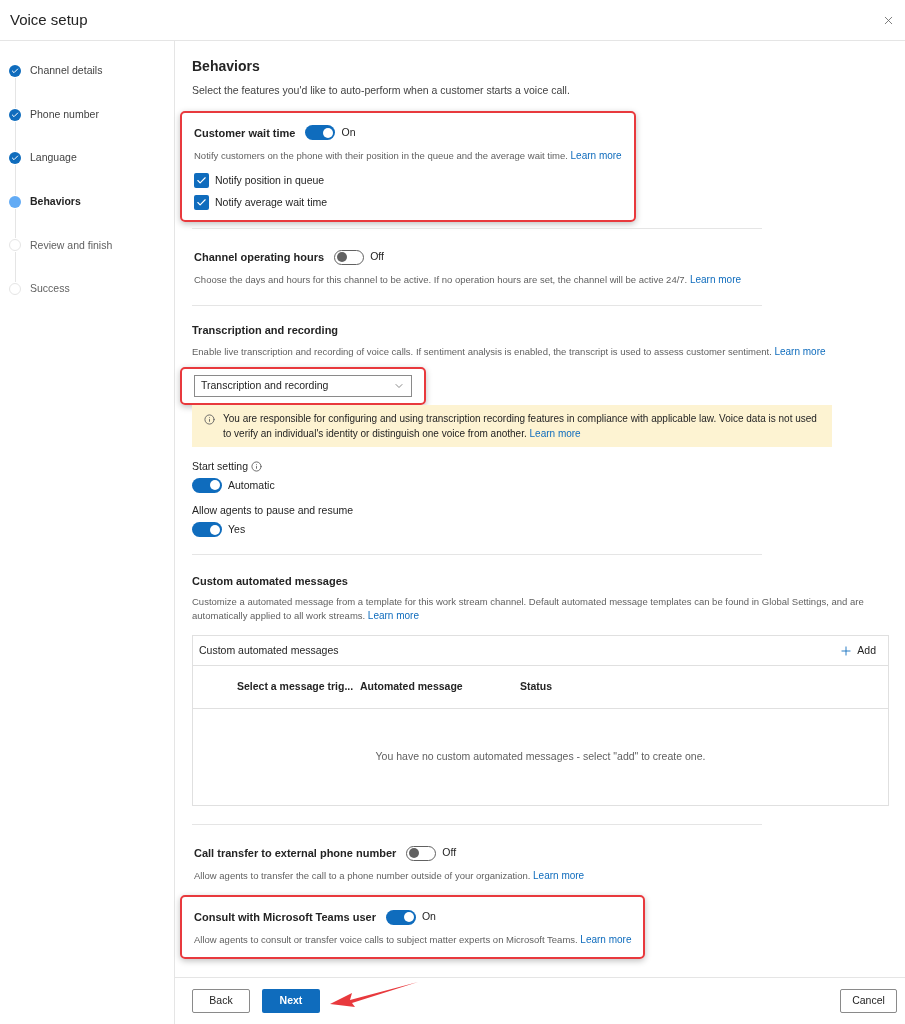 This screenshot has height=1024, width=905. What do you see at coordinates (271, 202) in the screenshot?
I see `checkbox-label: Notify average wait time` at bounding box center [271, 202].